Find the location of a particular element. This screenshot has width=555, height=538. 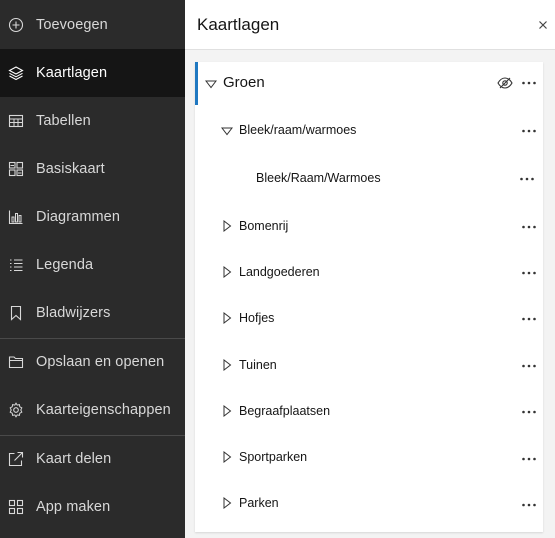

layer-label: Hofjes is located at coordinates (257, 318).